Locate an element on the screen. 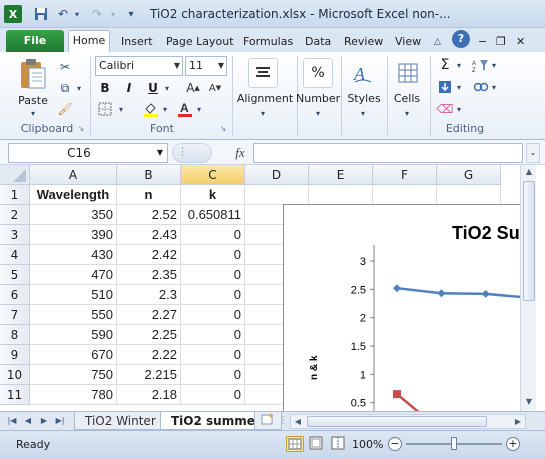  copy-dropdown-icon: ▾ is located at coordinates (79, 88).